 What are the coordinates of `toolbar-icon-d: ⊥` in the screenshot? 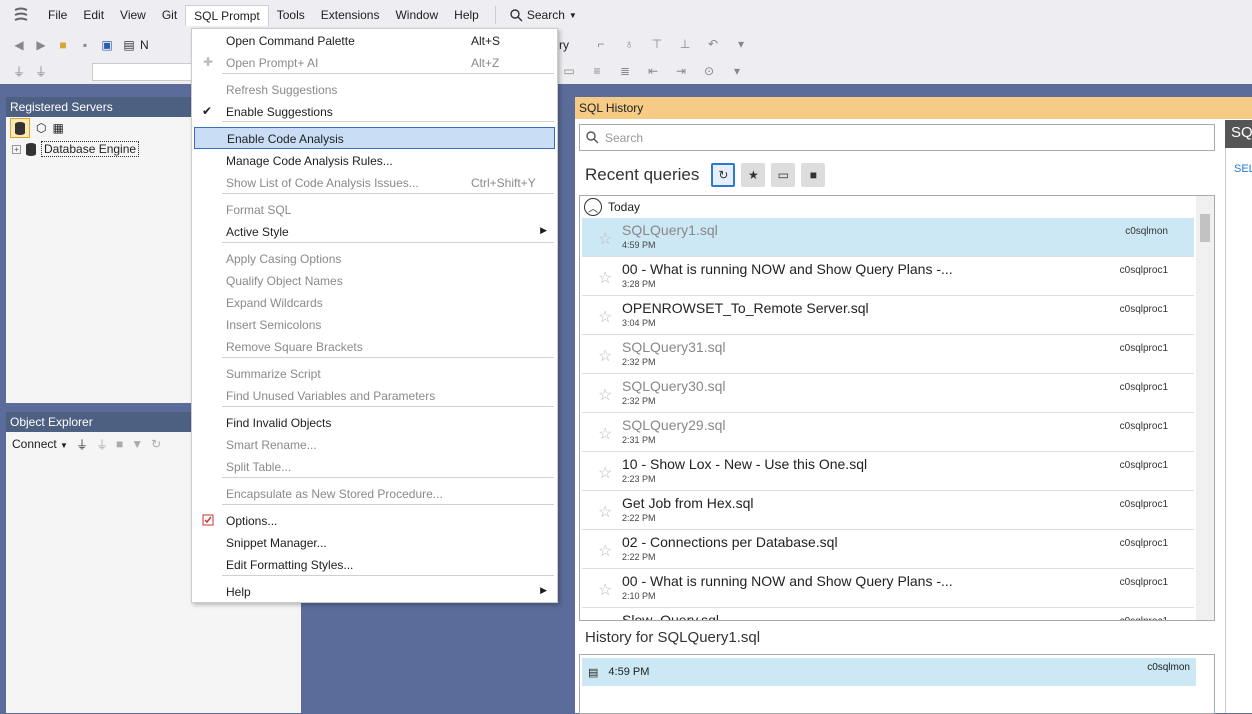 It's located at (685, 44).